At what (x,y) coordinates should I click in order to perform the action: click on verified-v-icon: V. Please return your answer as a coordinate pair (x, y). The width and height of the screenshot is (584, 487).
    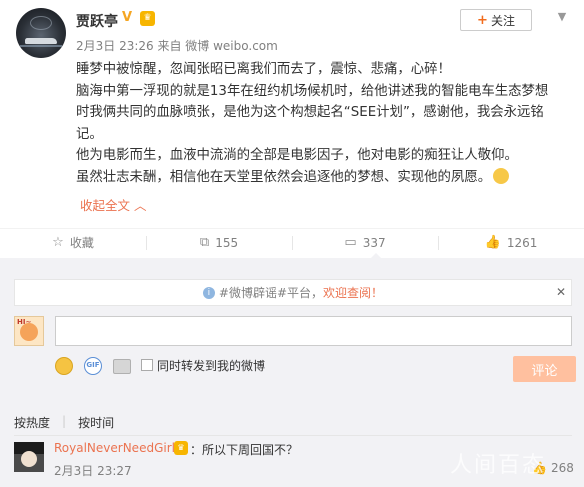
    Looking at the image, I should click on (127, 17).